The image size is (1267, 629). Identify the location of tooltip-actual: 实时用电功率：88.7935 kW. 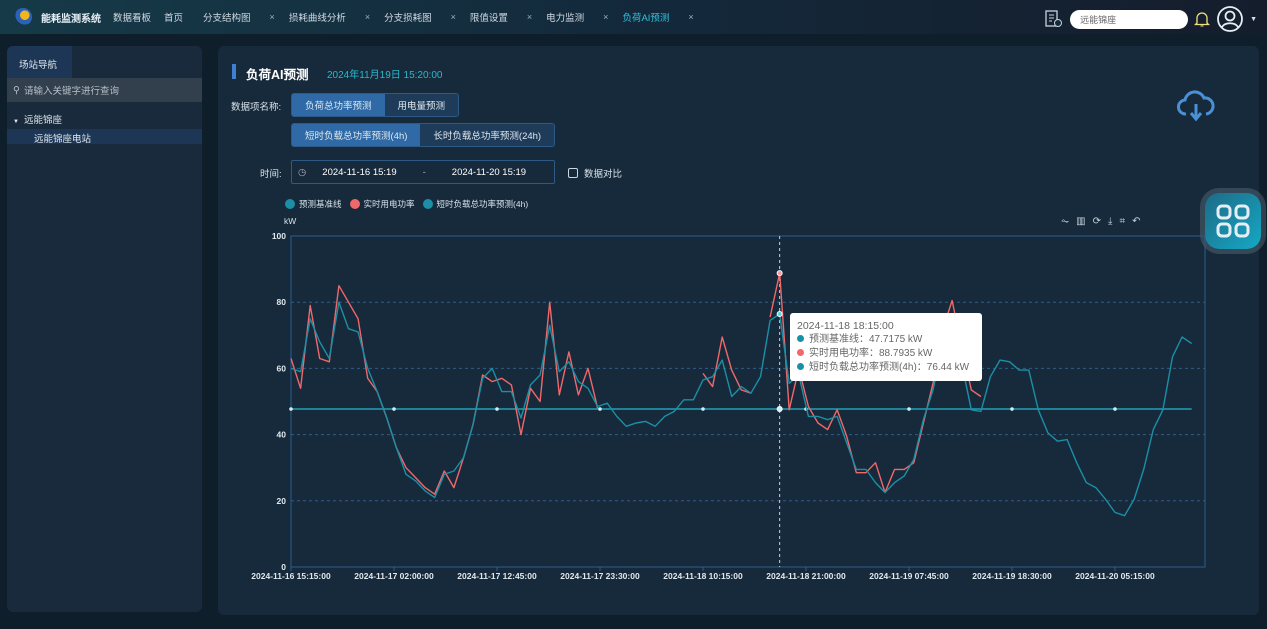
(871, 353).